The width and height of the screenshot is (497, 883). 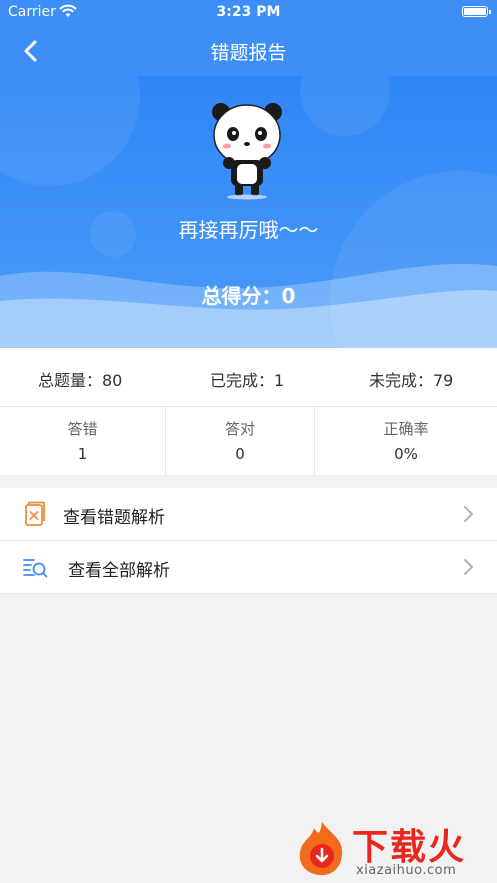 I want to click on stat-label: 答对, so click(x=239, y=429).